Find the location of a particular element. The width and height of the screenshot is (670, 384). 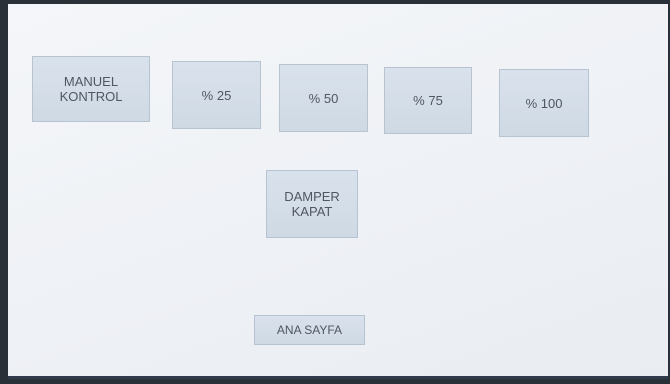

manual-control-button: MANUEL KONTROL is located at coordinates (91, 89).